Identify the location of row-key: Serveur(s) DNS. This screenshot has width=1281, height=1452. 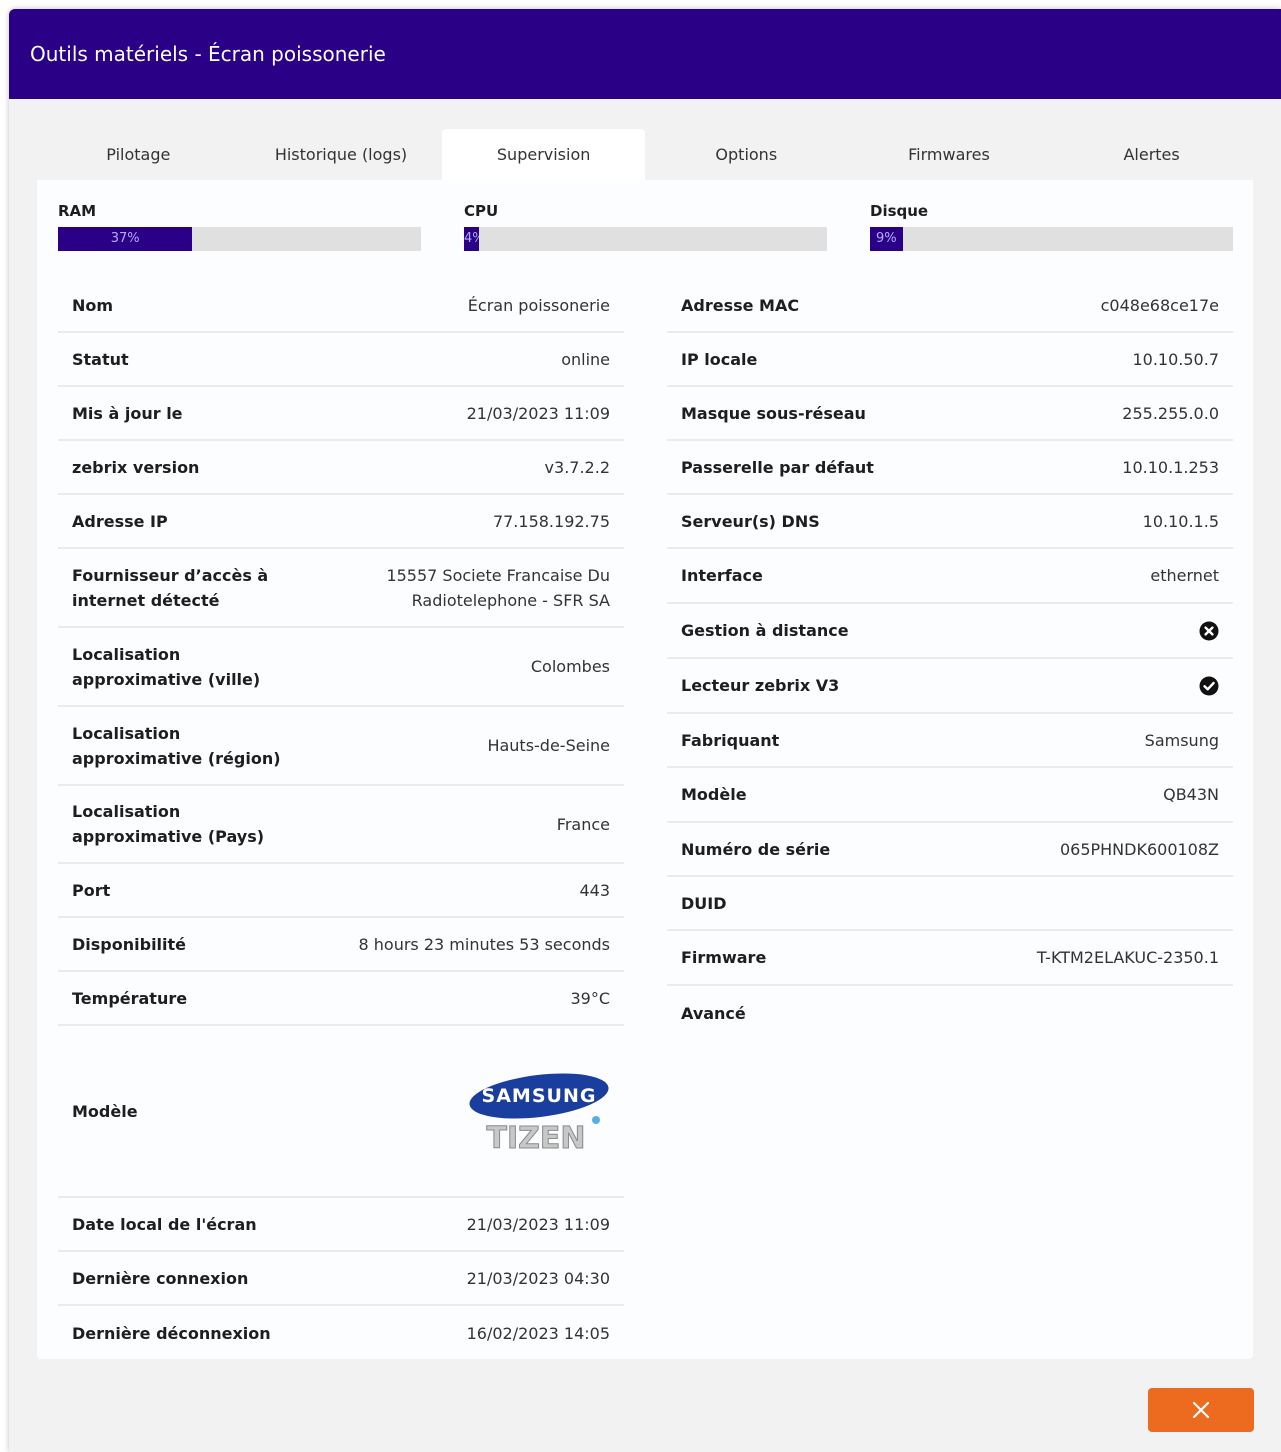
(750, 521).